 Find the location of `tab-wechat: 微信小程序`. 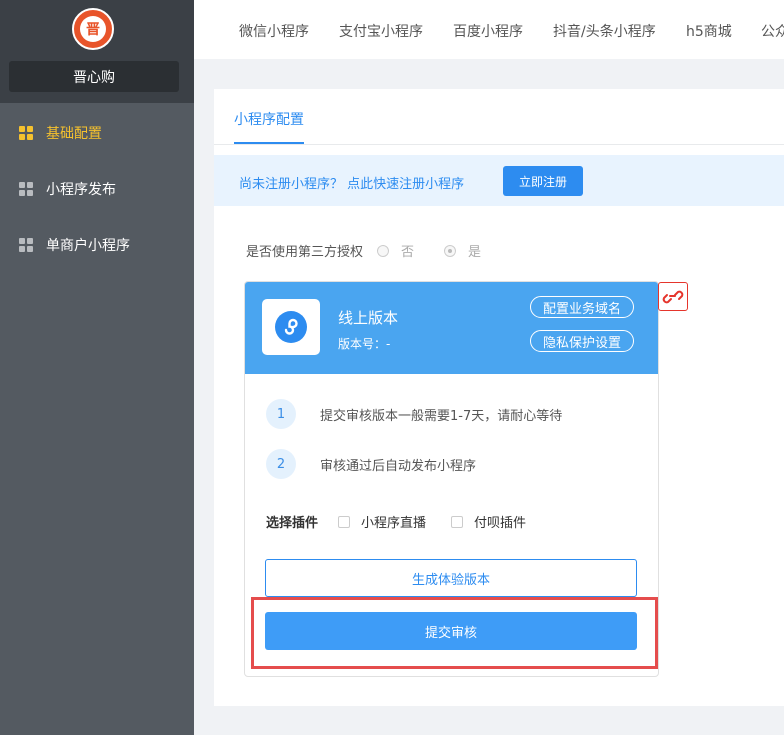

tab-wechat: 微信小程序 is located at coordinates (274, 31).